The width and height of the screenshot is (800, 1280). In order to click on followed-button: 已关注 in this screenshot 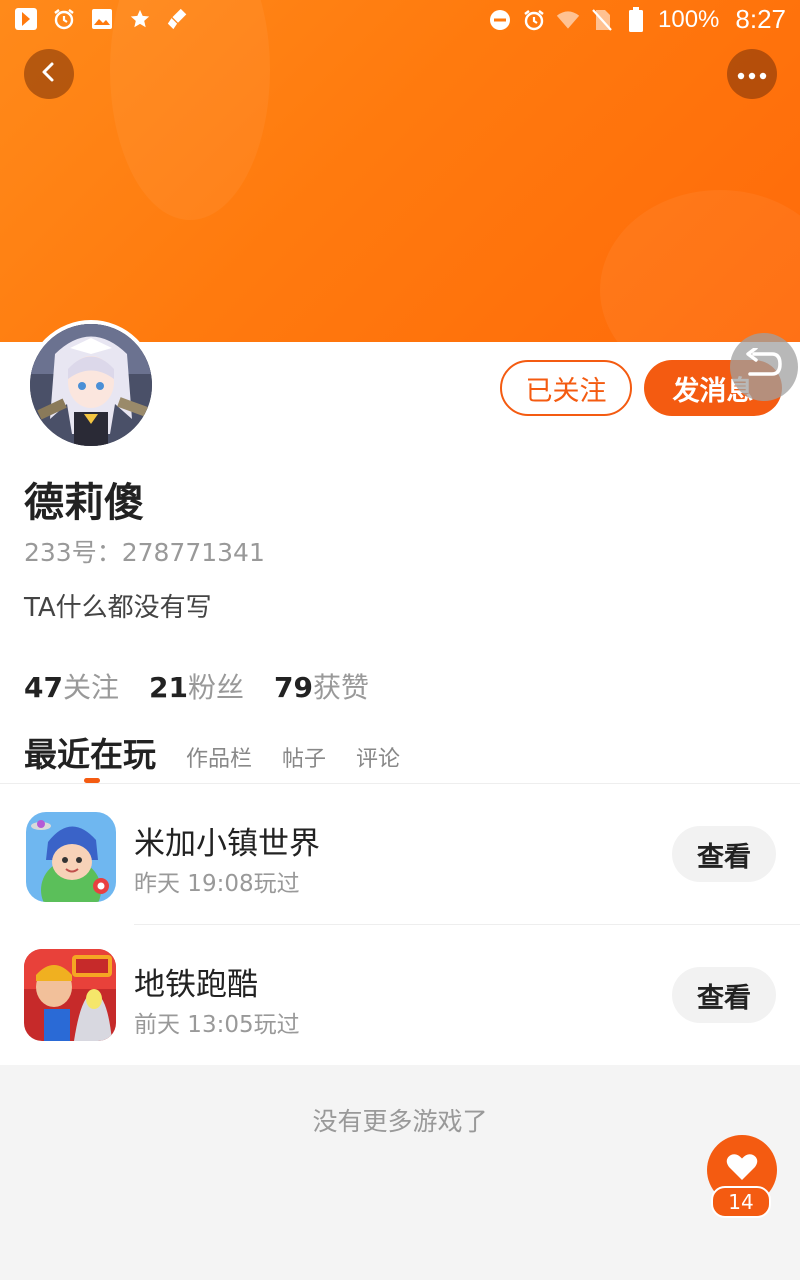, I will do `click(566, 388)`.